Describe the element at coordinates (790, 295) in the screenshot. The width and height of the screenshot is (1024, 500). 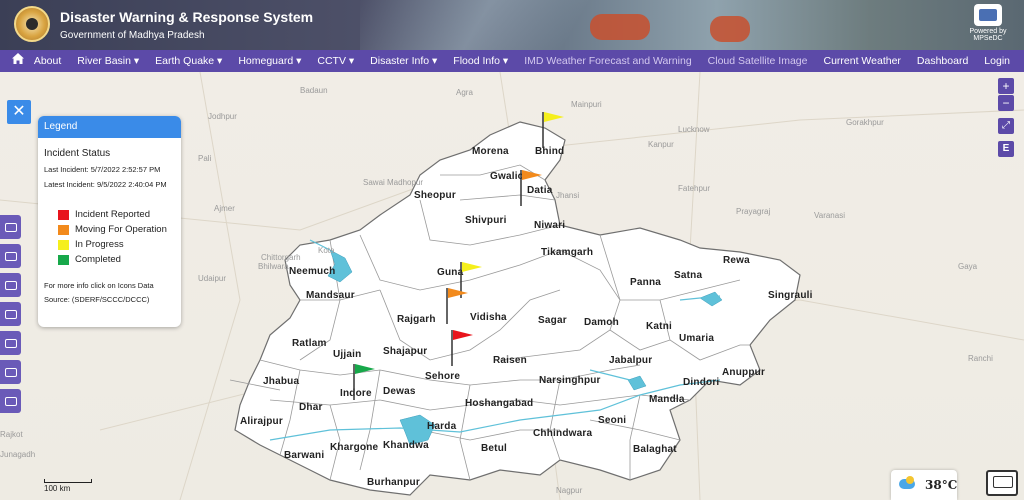
I see `district-label: Singrauli` at that location.